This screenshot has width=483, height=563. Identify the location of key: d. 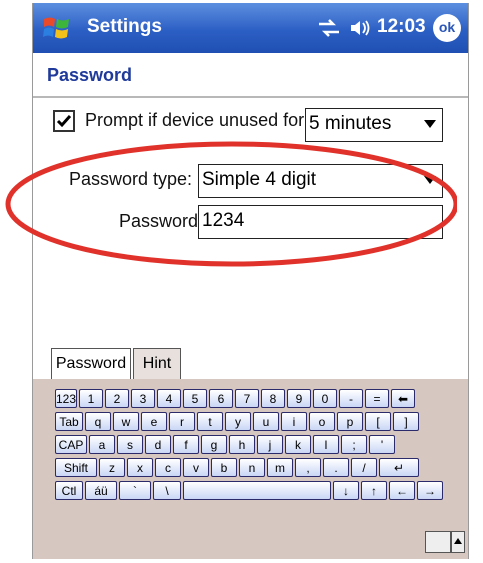
(158, 444).